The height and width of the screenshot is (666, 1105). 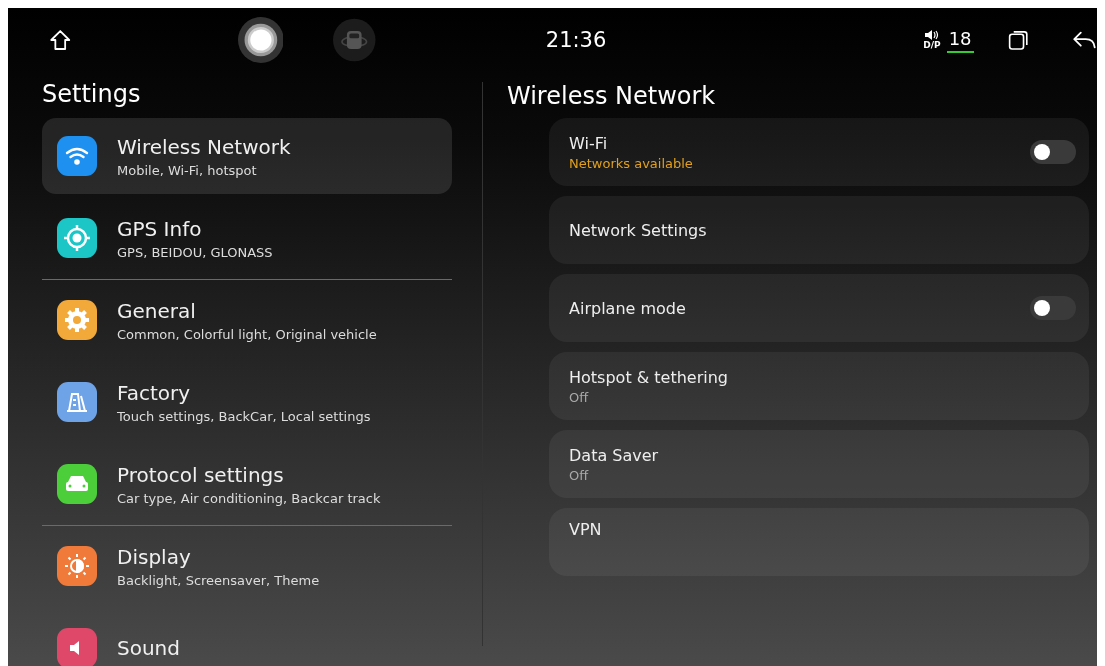 I want to click on row-title: Wi-Fi, so click(x=589, y=143).